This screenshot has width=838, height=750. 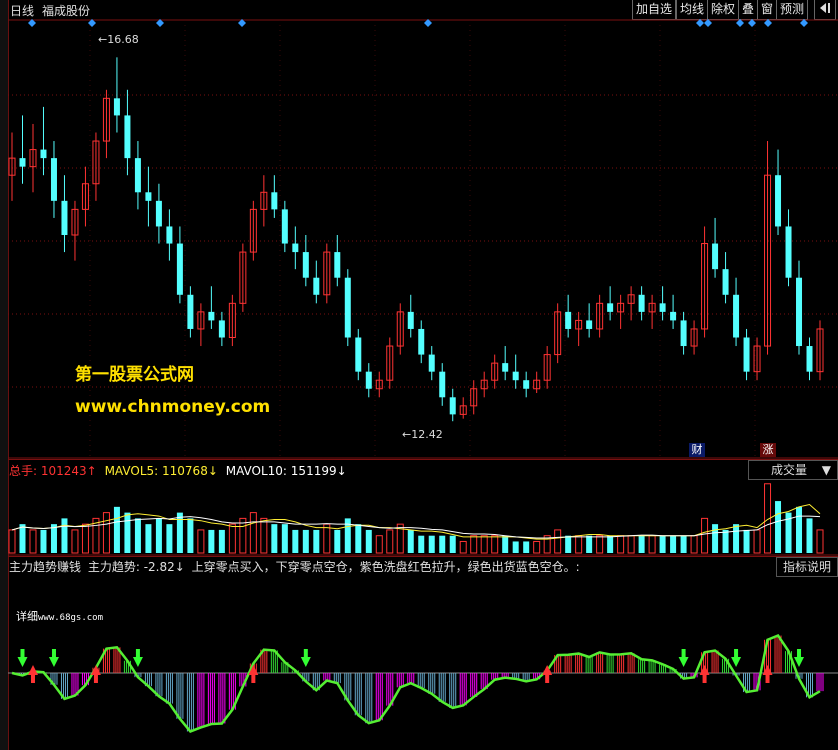 I want to click on mavol5-value: 110768↓, so click(x=190, y=471).